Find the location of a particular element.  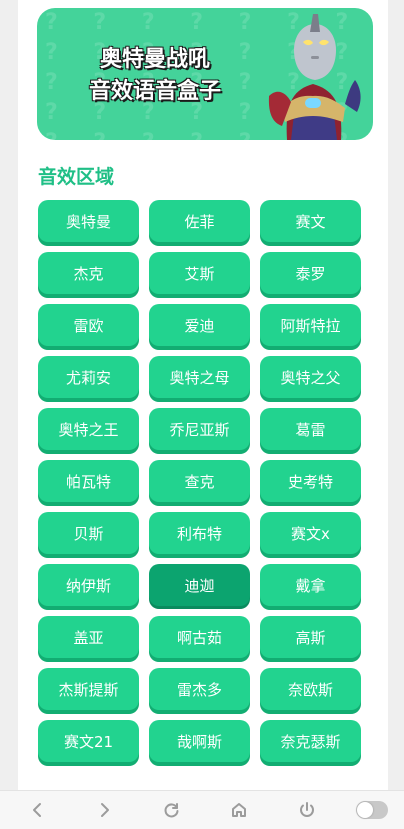

sound-button: 雷欧 is located at coordinates (88, 325).